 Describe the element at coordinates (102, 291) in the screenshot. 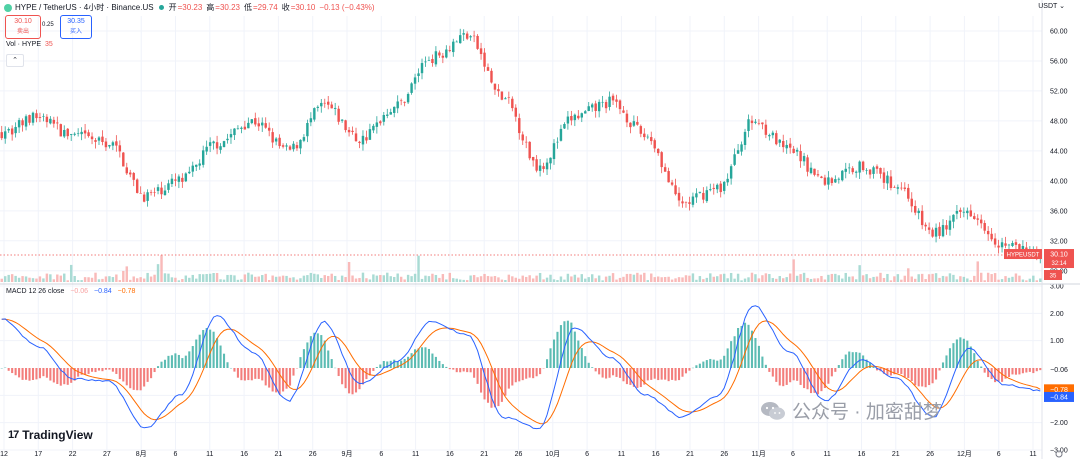

I see `macd-legend-macd: −0.84` at that location.